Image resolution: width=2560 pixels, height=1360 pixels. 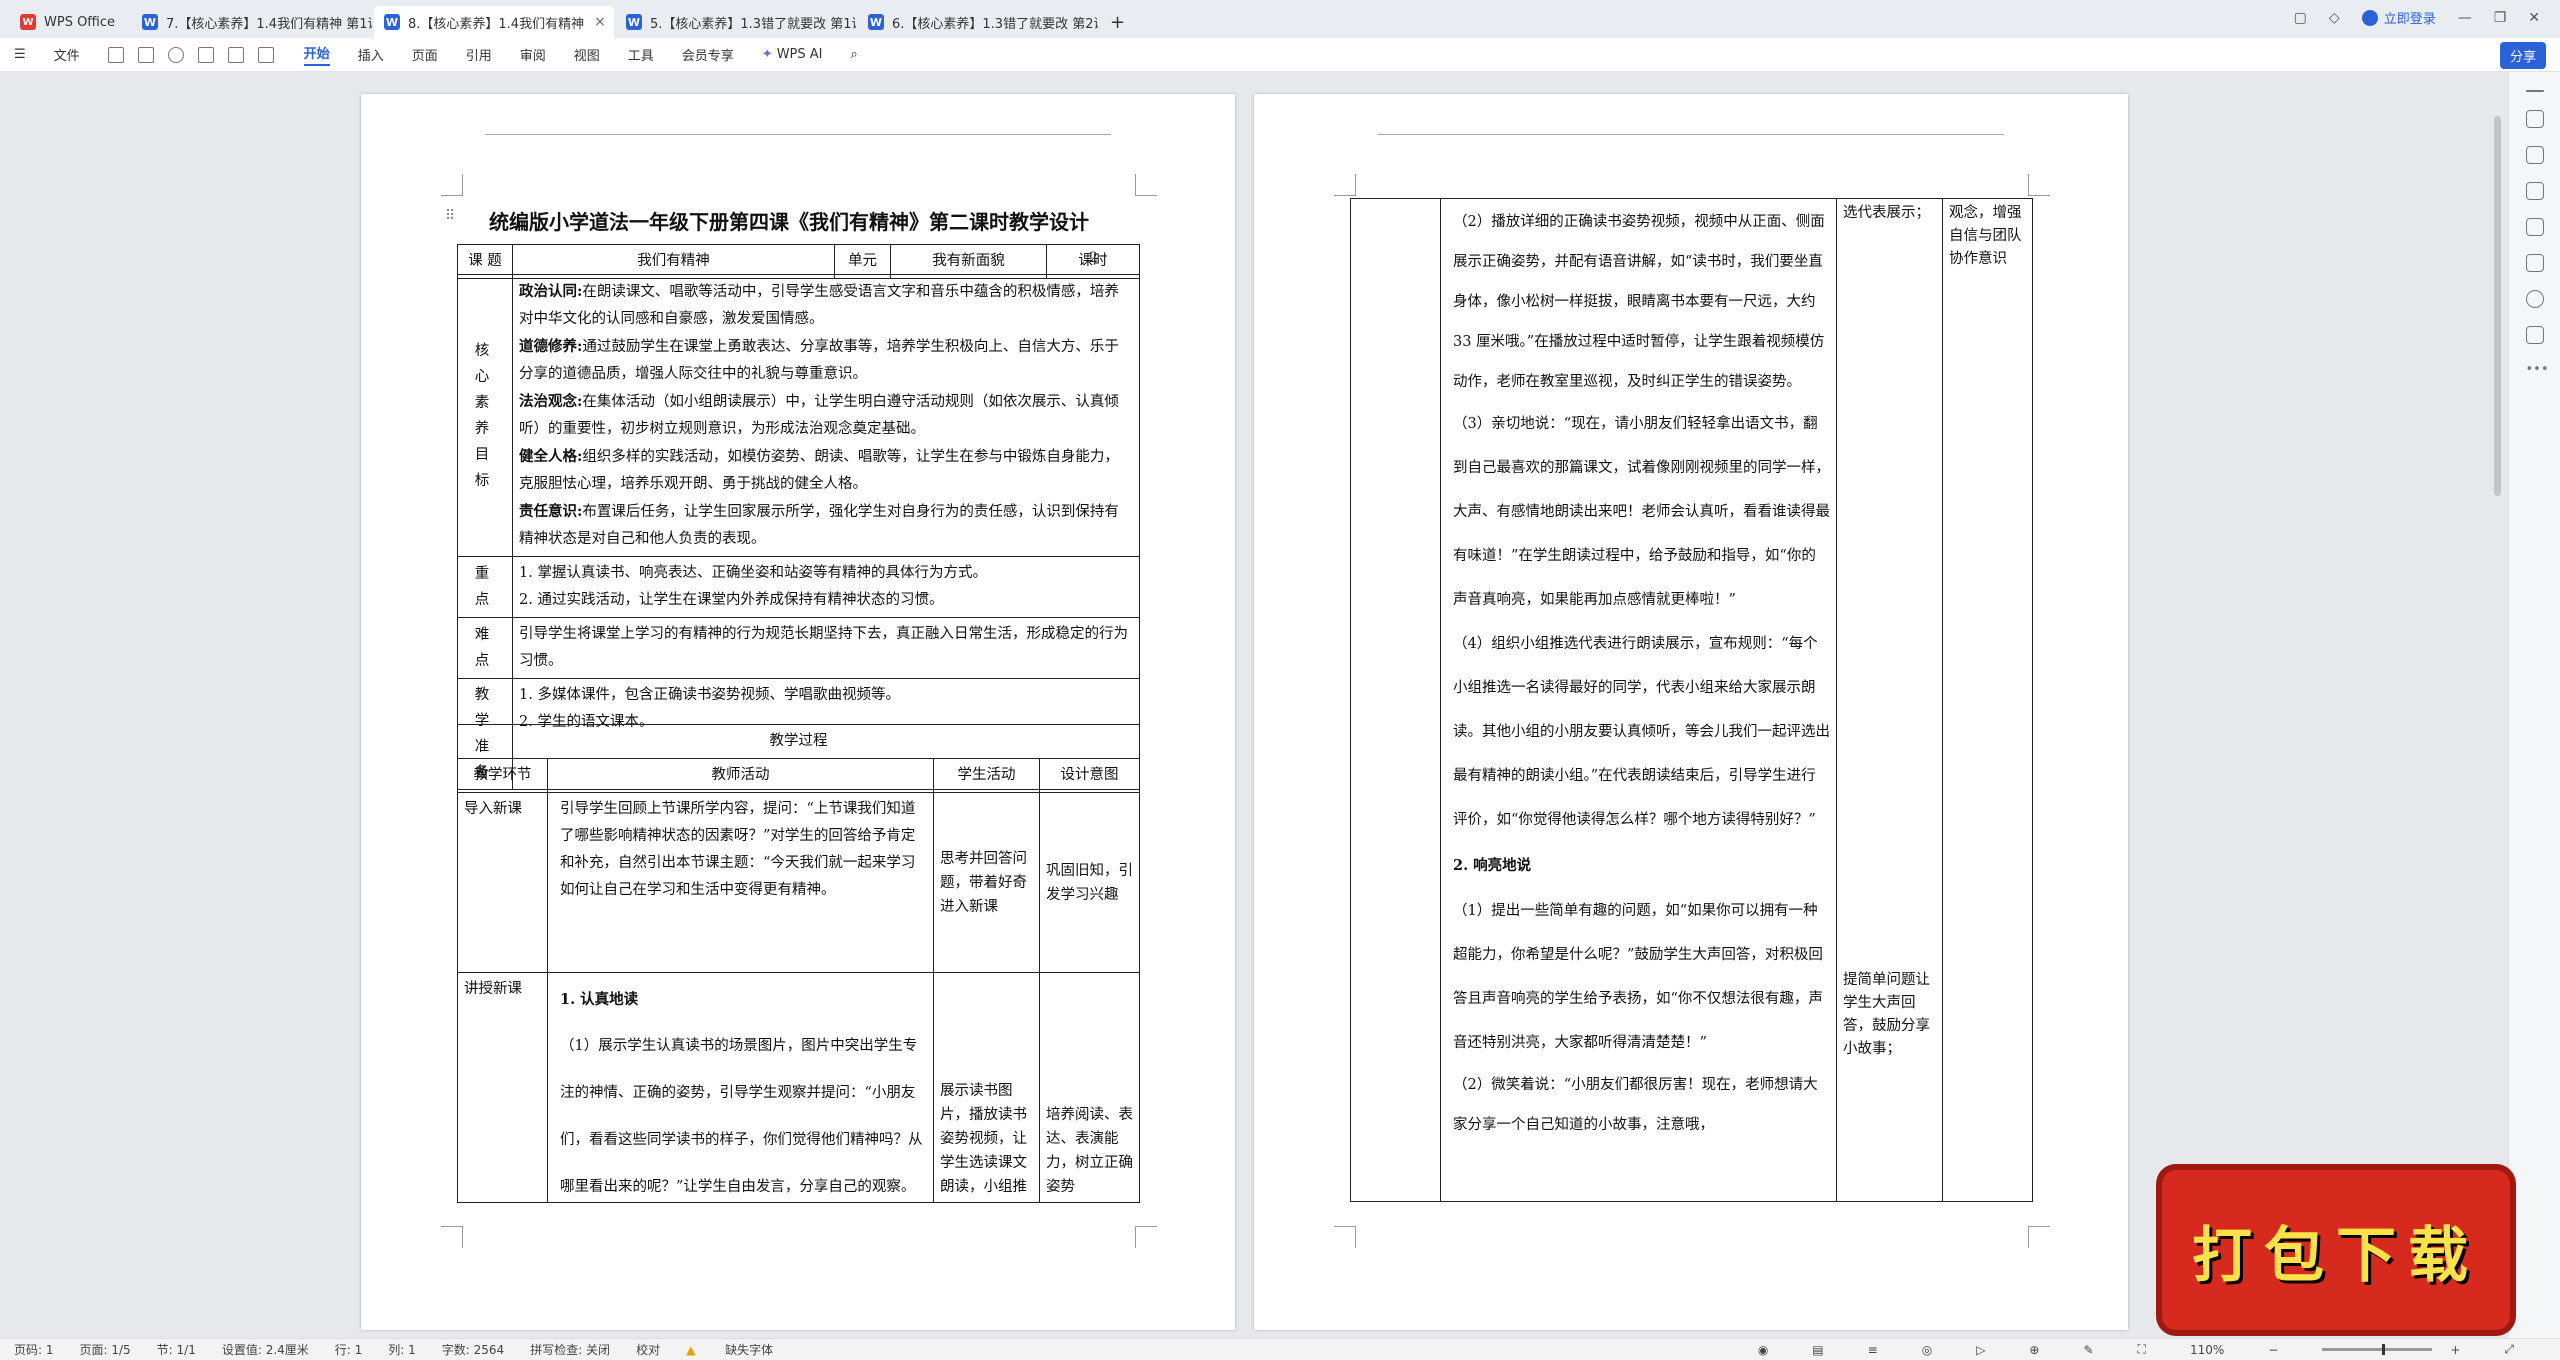 What do you see at coordinates (115, 54) in the screenshot?
I see `save-icon` at bounding box center [115, 54].